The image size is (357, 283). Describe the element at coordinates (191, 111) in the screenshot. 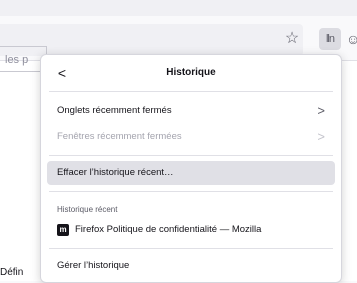

I see `menu-item-recent-tabs: Onglets récemment fermés >` at that location.